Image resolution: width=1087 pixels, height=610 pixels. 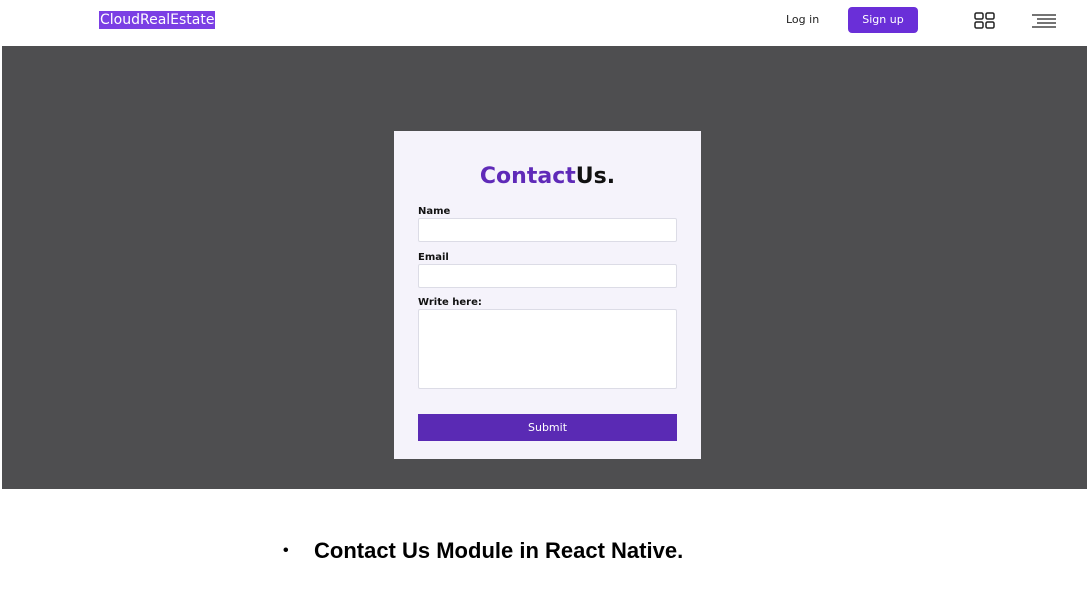 What do you see at coordinates (547, 427) in the screenshot?
I see `submit-button: Submit` at bounding box center [547, 427].